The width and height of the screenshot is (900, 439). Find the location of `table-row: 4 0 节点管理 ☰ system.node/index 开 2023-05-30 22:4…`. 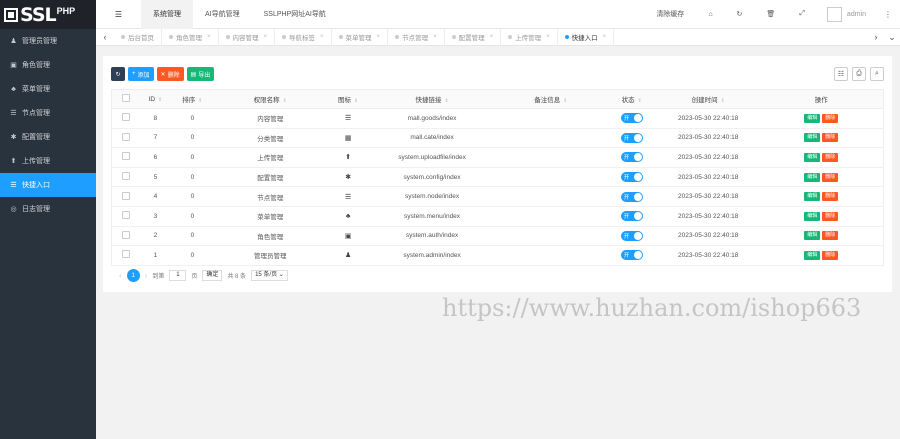

table-row: 4 0 节点管理 ☰ system.node/index 开 2023-05-30 22:4… is located at coordinates (497, 196).